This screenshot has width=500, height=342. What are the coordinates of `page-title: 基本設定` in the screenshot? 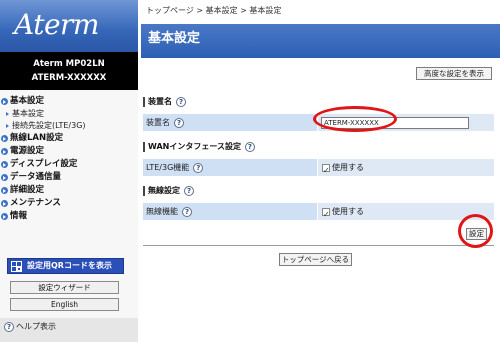 It's located at (320, 41).